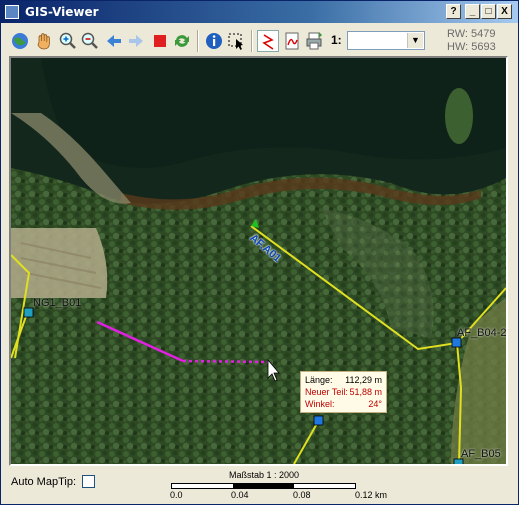 The width and height of the screenshot is (519, 505). What do you see at coordinates (259, 12) in the screenshot?
I see `title-bar: GIS-Viewer ? _ □ X` at bounding box center [259, 12].